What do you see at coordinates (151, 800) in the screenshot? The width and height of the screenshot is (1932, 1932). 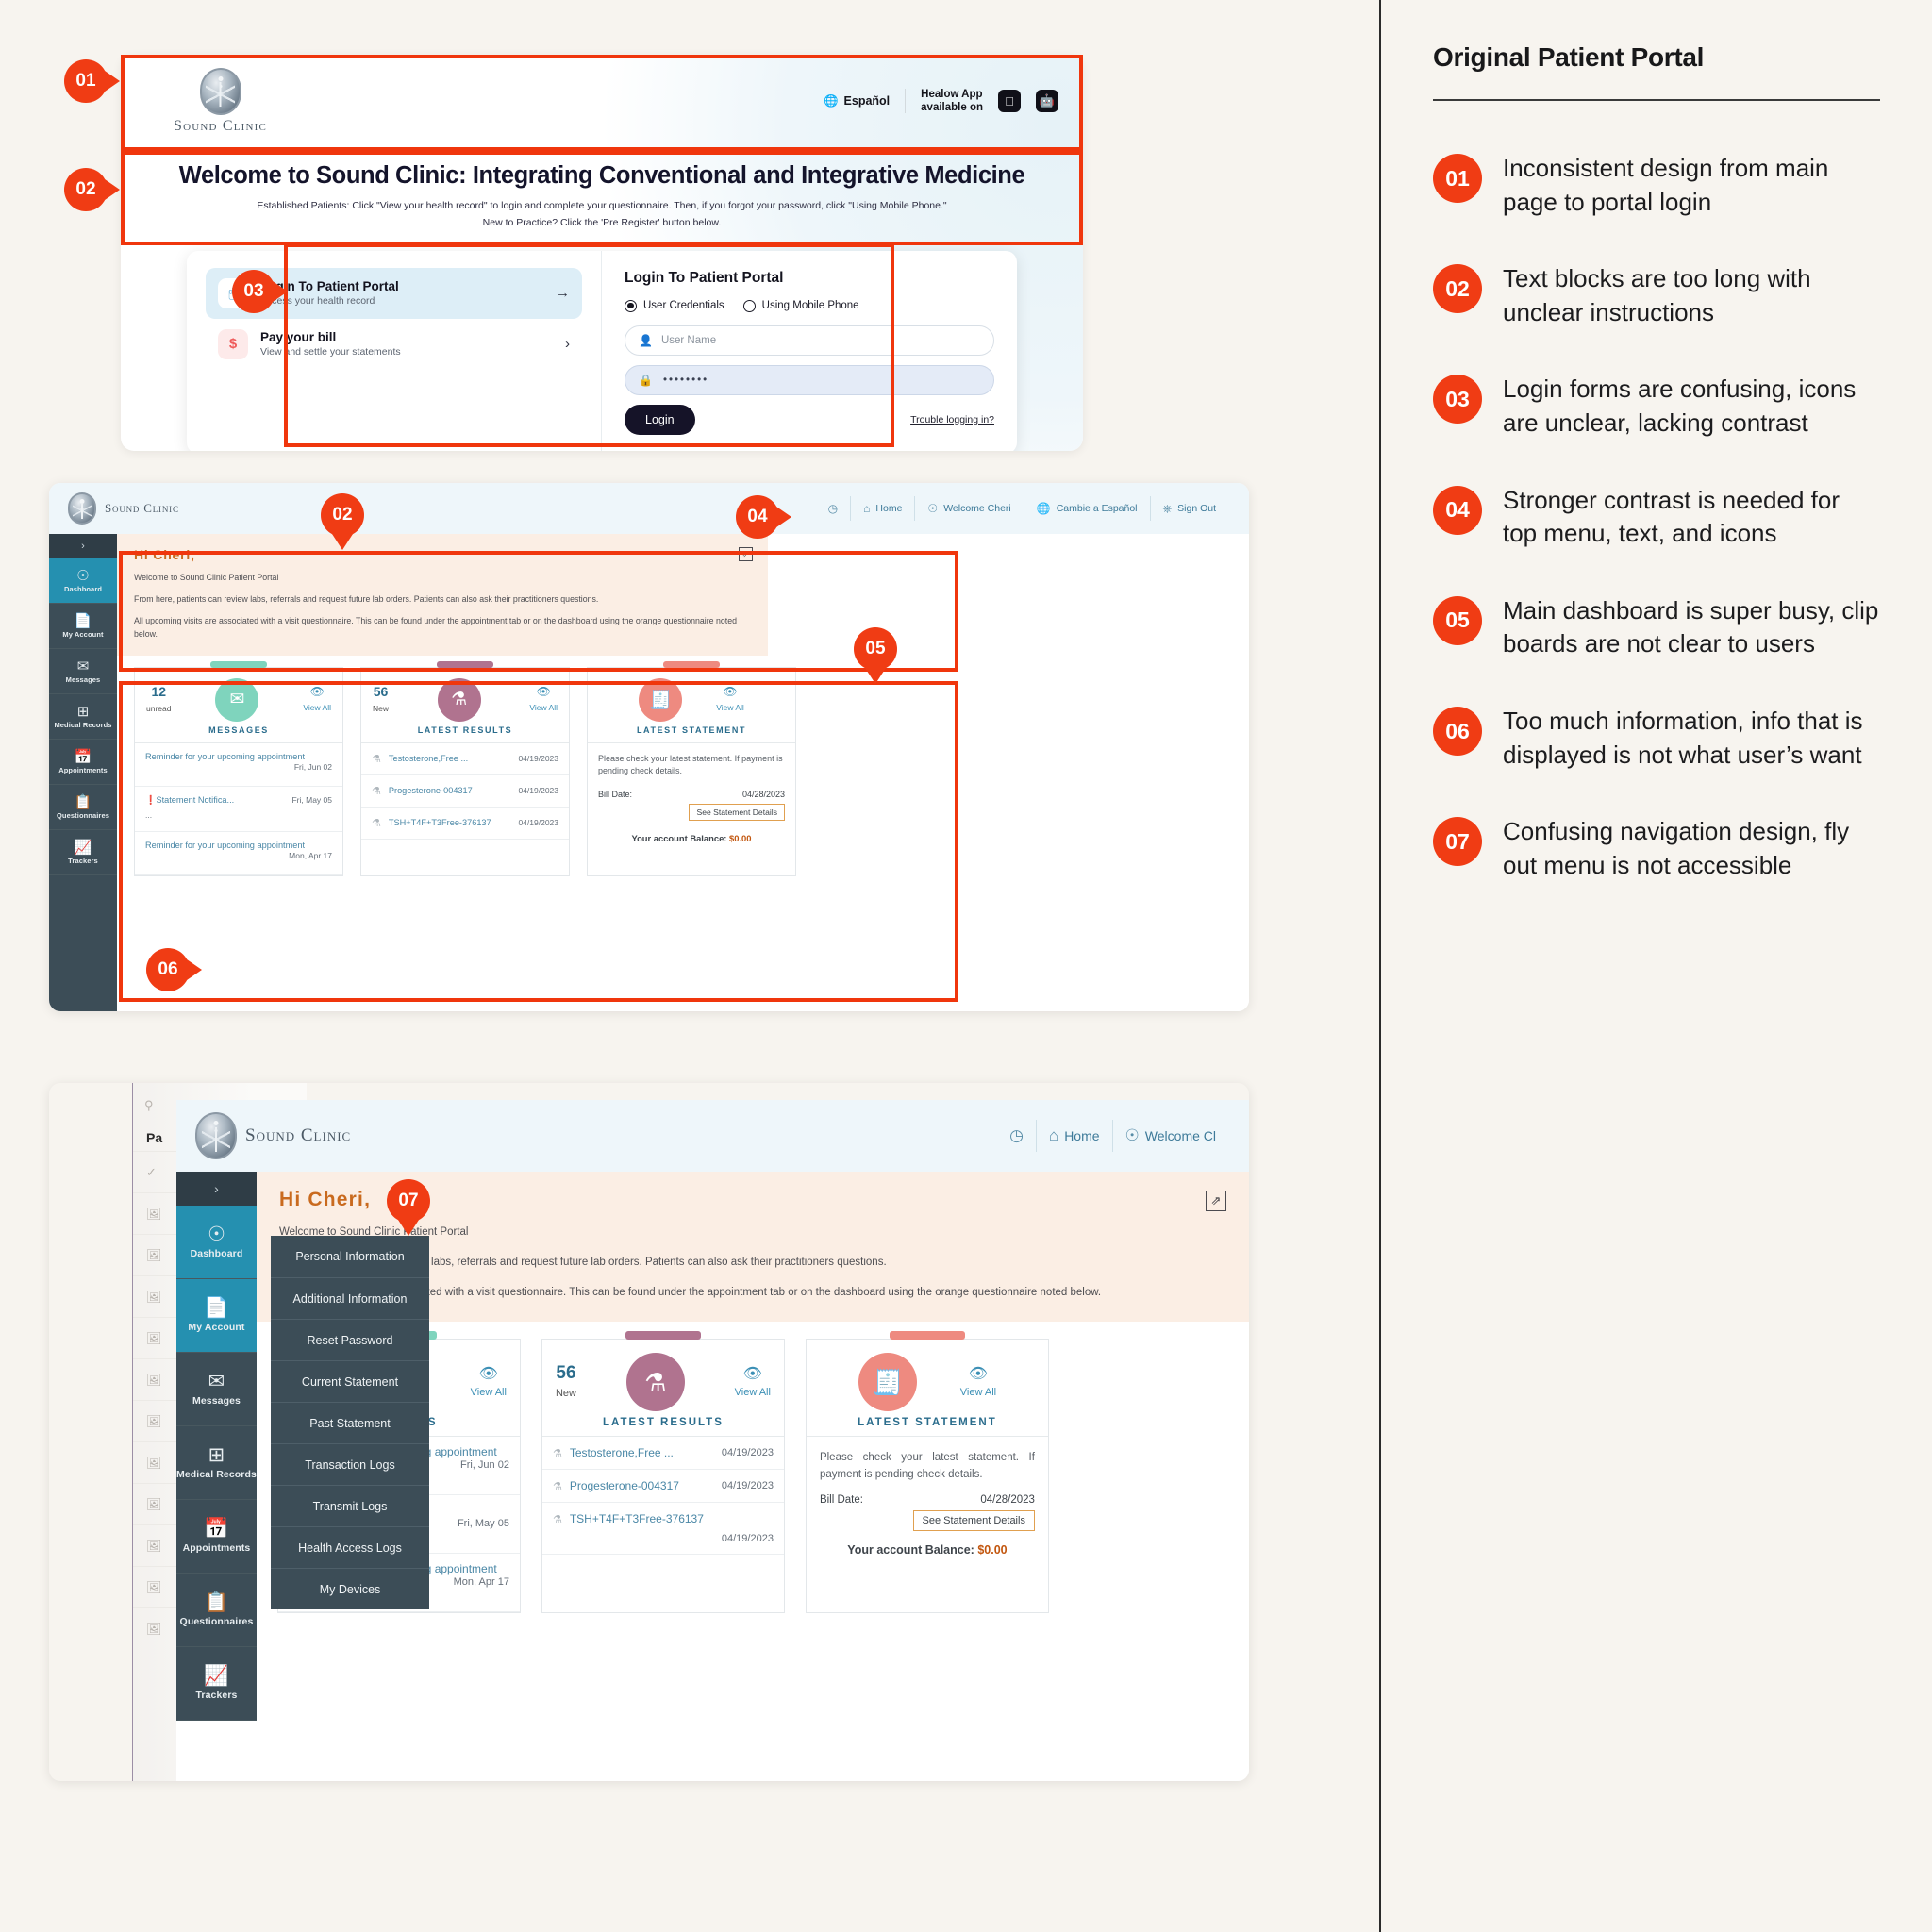 I see `alert-icon: ❗` at bounding box center [151, 800].